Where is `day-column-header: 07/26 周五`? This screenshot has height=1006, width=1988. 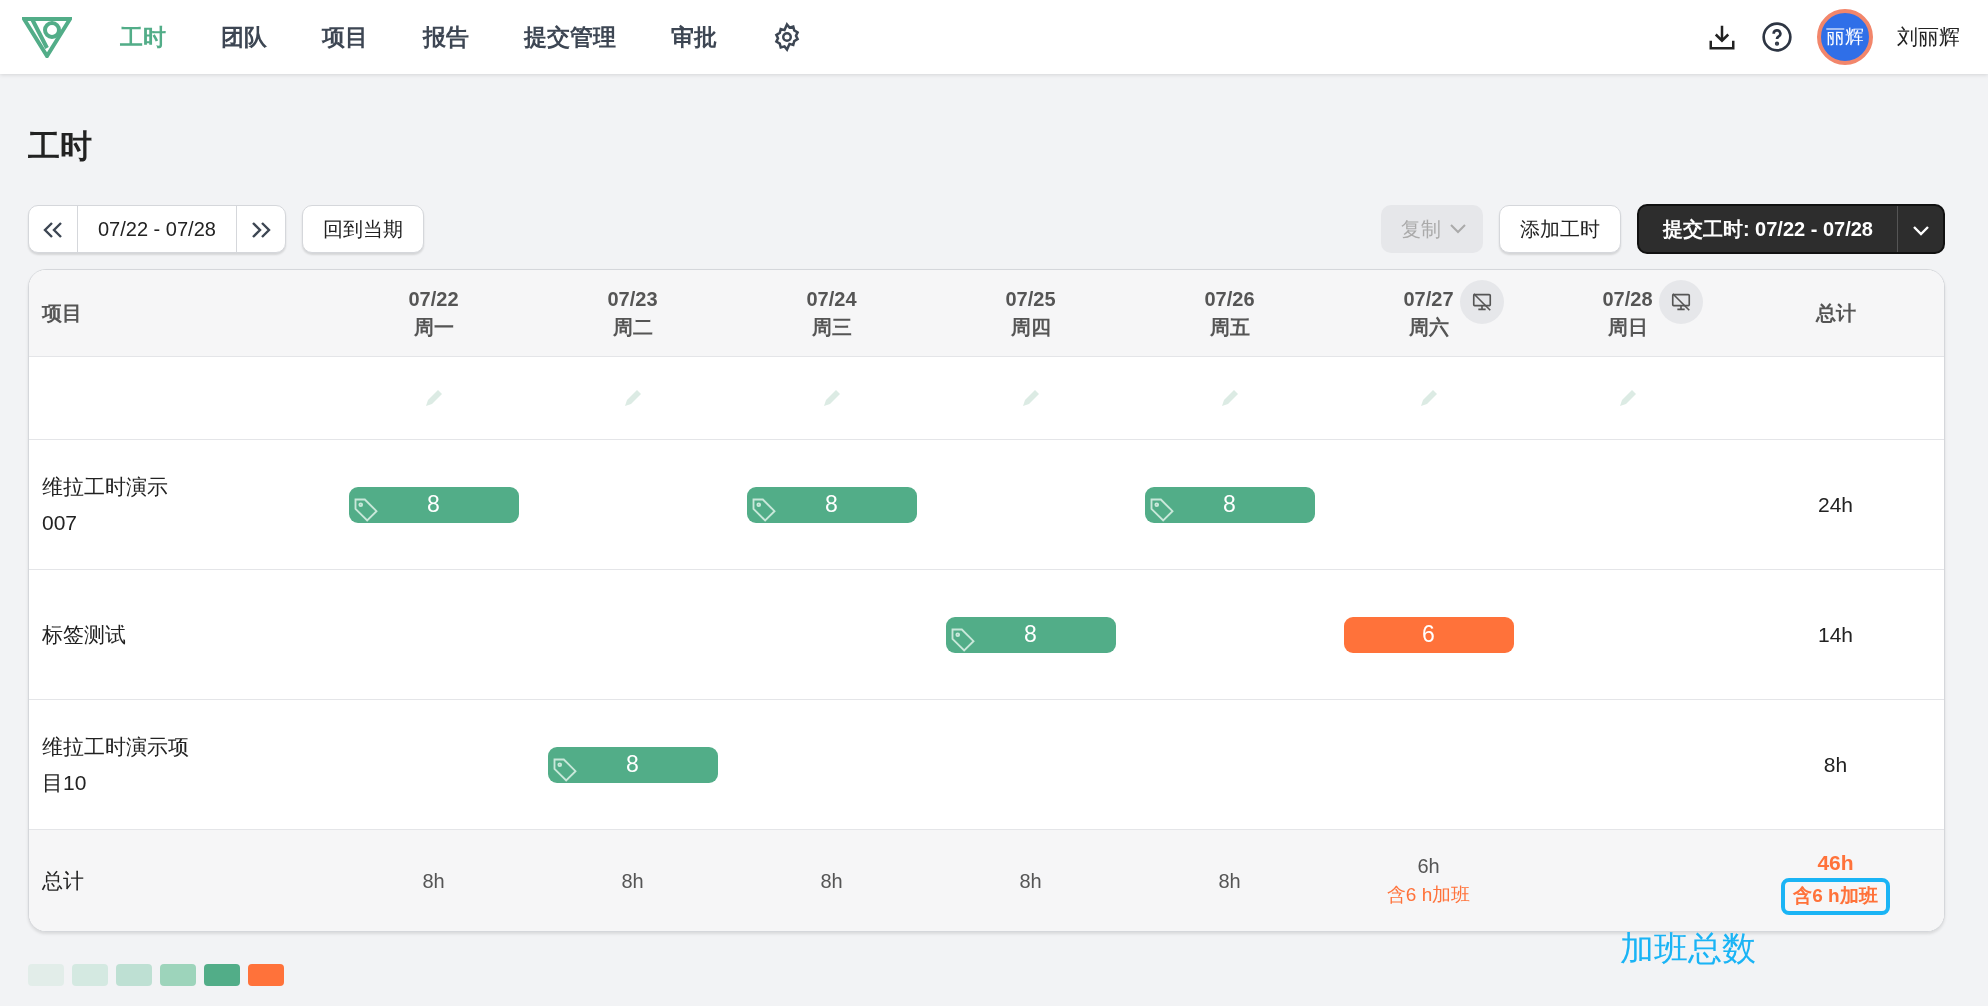 day-column-header: 07/26 周五 is located at coordinates (1229, 313).